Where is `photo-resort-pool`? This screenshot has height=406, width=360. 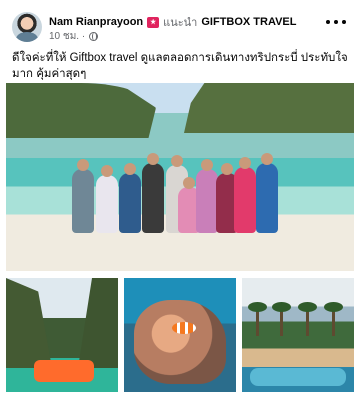 photo-resort-pool is located at coordinates (298, 335).